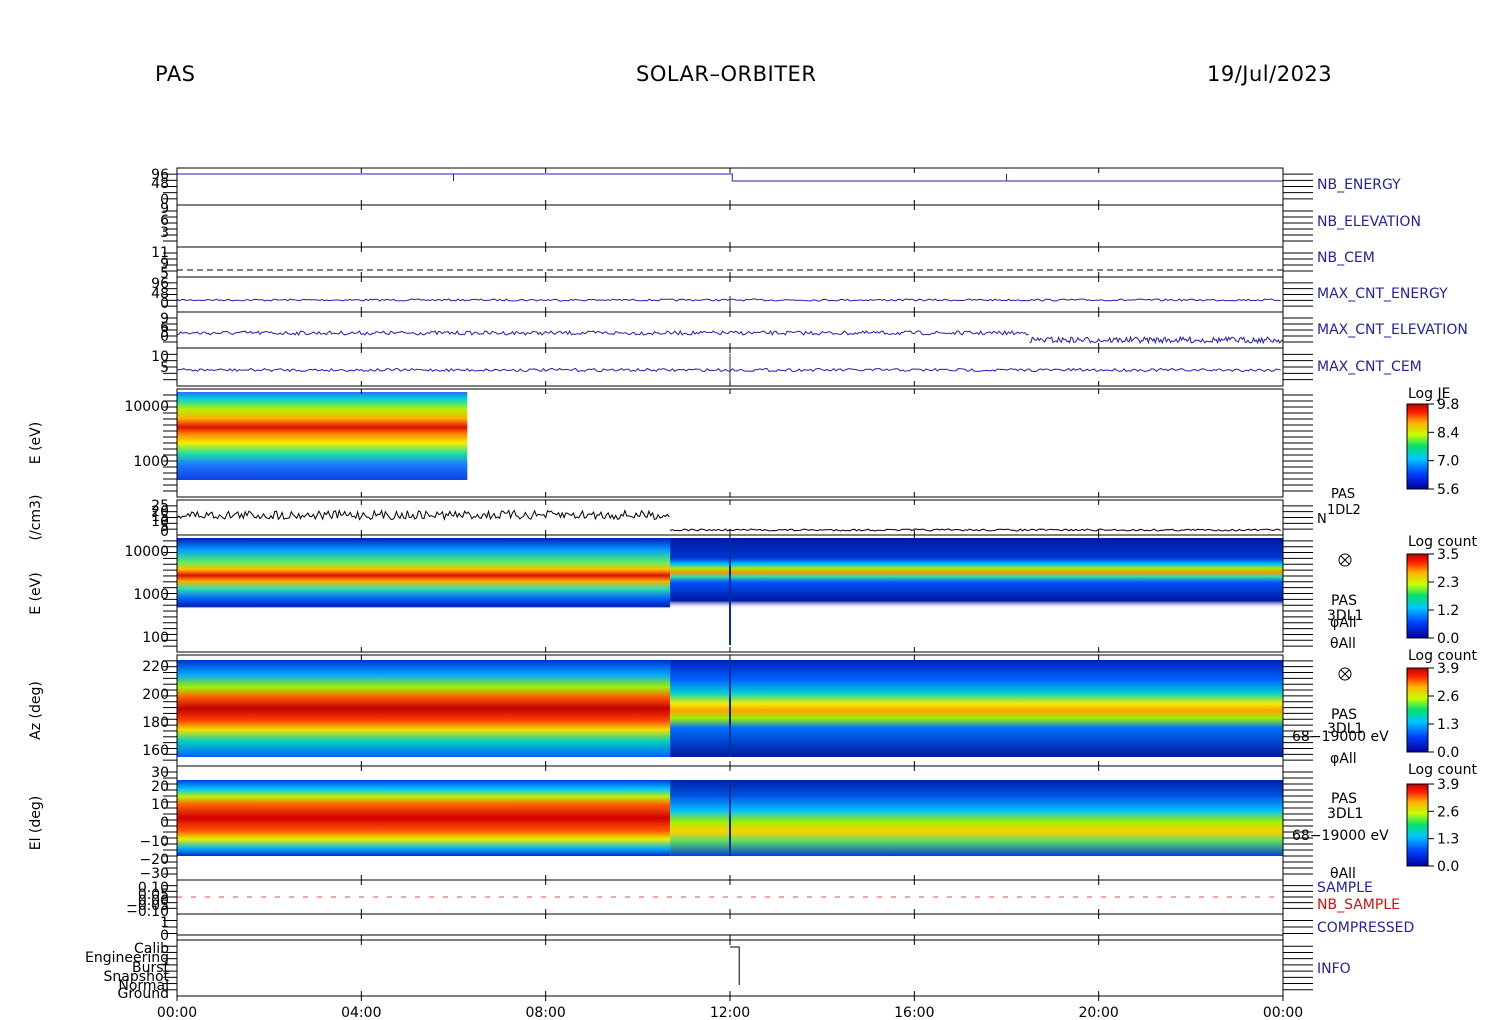 The width and height of the screenshot is (1512, 1020). Describe the element at coordinates (1359, 185) in the screenshot. I see `channel-label: NB_ENERGY` at that location.